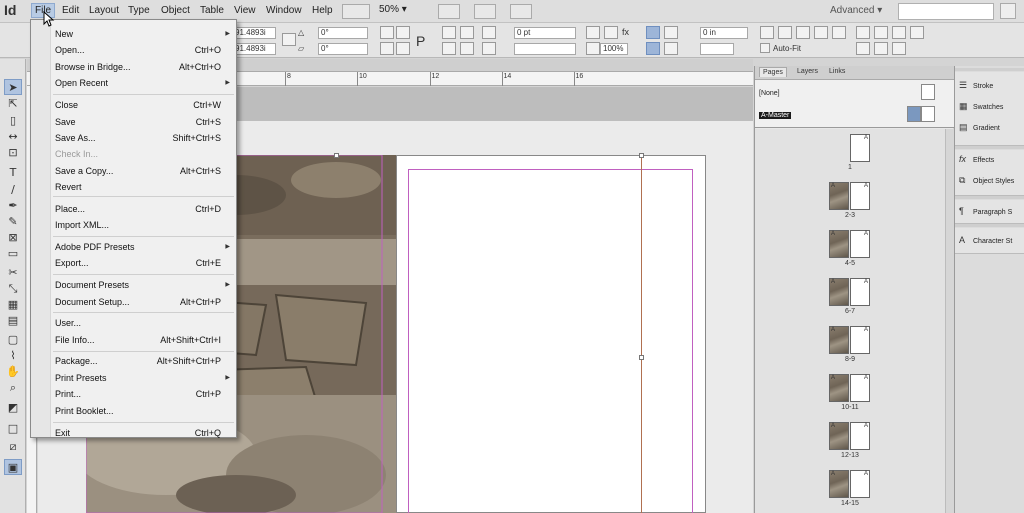  I want to click on dock-stroke: ☰ Stroke, so click(976, 85).